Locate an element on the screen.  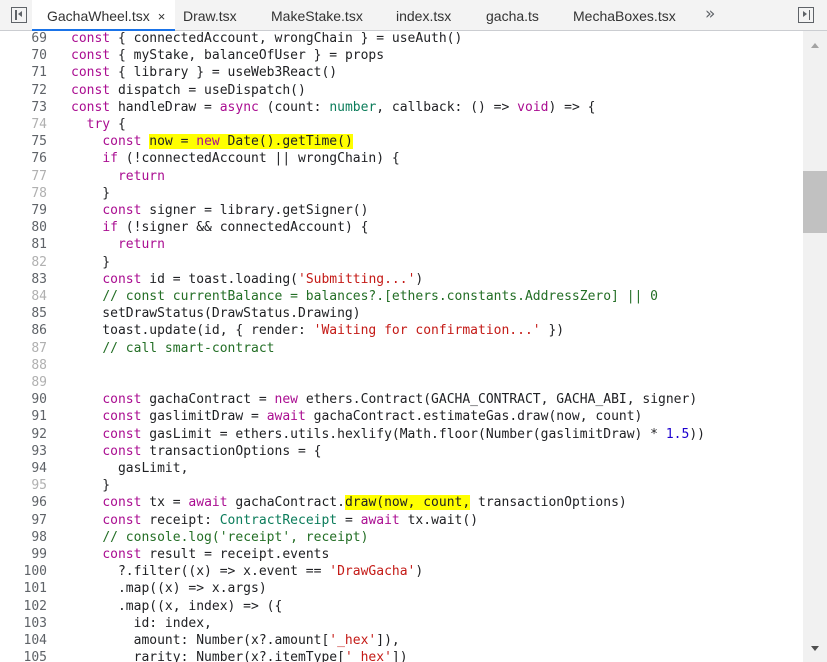
line-number: 89 is located at coordinates (23, 382).